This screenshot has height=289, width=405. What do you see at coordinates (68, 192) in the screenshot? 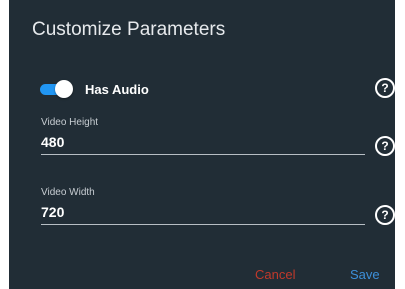
I see `video-width-label: Video Width` at bounding box center [68, 192].